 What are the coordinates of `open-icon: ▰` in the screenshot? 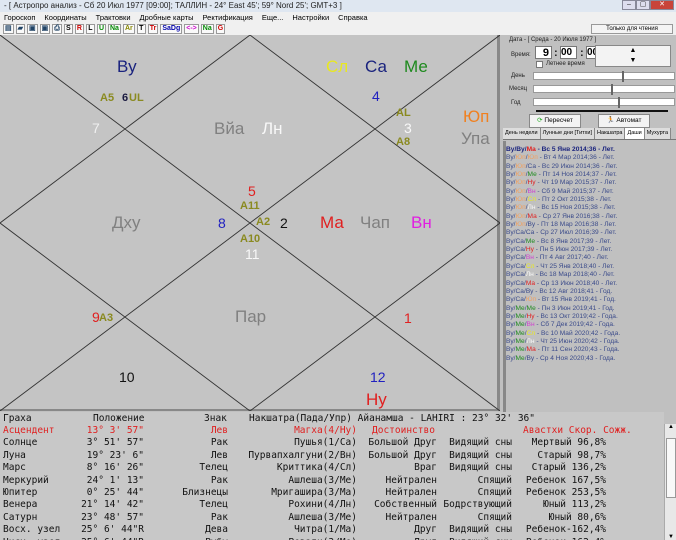 It's located at (20, 29).